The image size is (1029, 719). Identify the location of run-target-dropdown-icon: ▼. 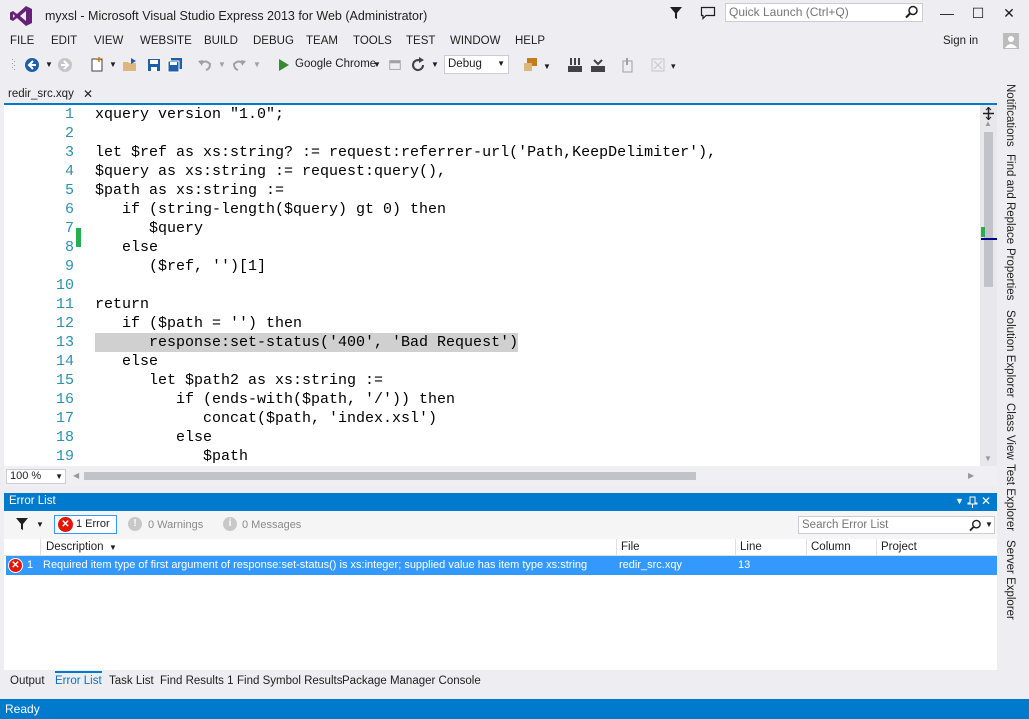
(377, 68).